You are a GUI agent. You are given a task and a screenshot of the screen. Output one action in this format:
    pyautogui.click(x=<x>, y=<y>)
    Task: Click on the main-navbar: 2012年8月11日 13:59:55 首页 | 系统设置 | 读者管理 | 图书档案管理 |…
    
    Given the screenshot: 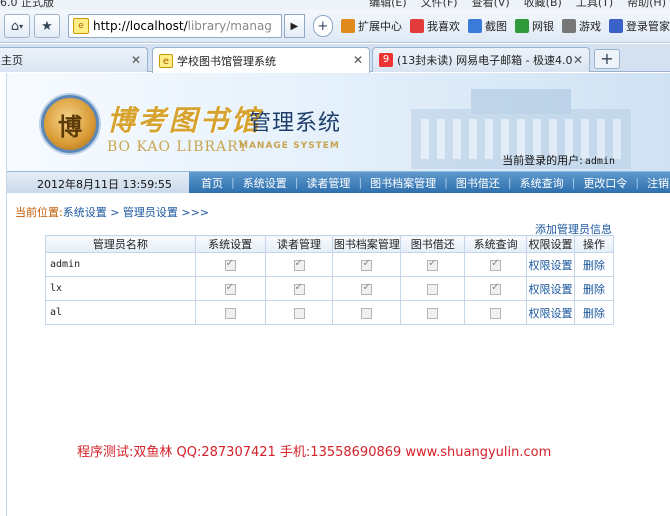 What is the action you would take?
    pyautogui.click(x=338, y=182)
    